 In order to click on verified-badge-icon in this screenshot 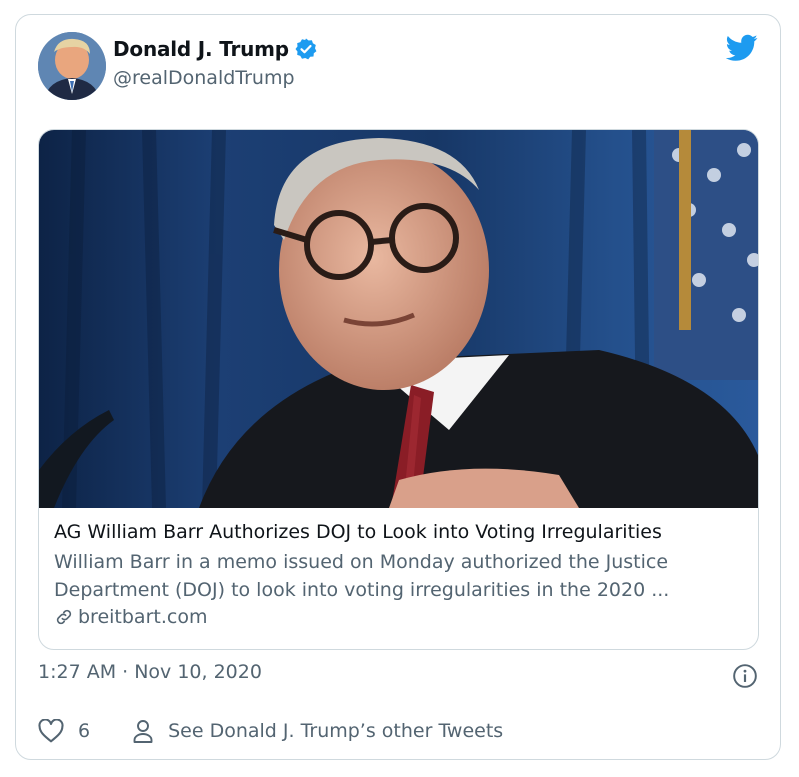, I will do `click(306, 49)`.